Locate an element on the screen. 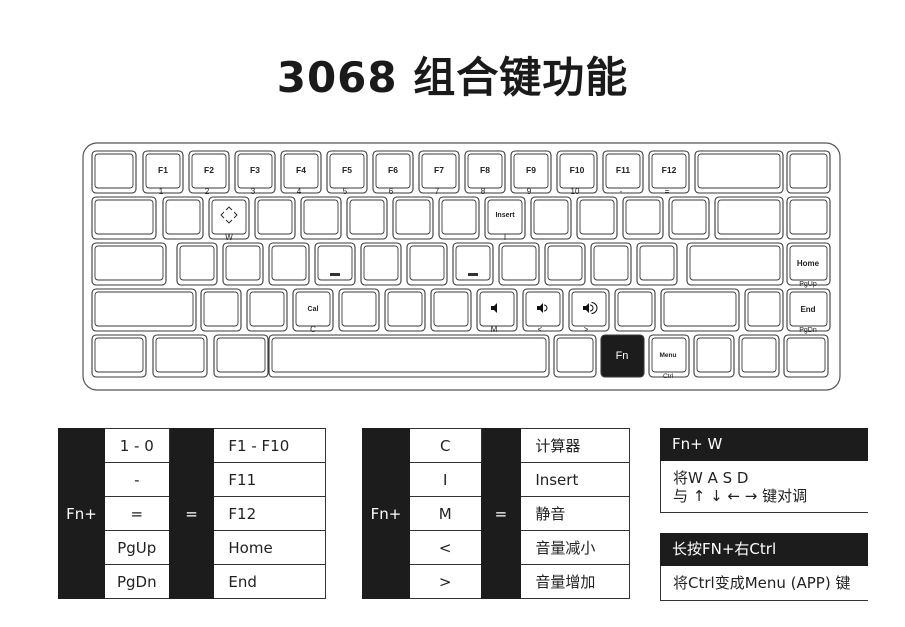 This screenshot has width=905, height=627. note-wasd-swap: Fn+ W 将W A S D 与 ↑ ↓ ← → 键对调 is located at coordinates (764, 470).